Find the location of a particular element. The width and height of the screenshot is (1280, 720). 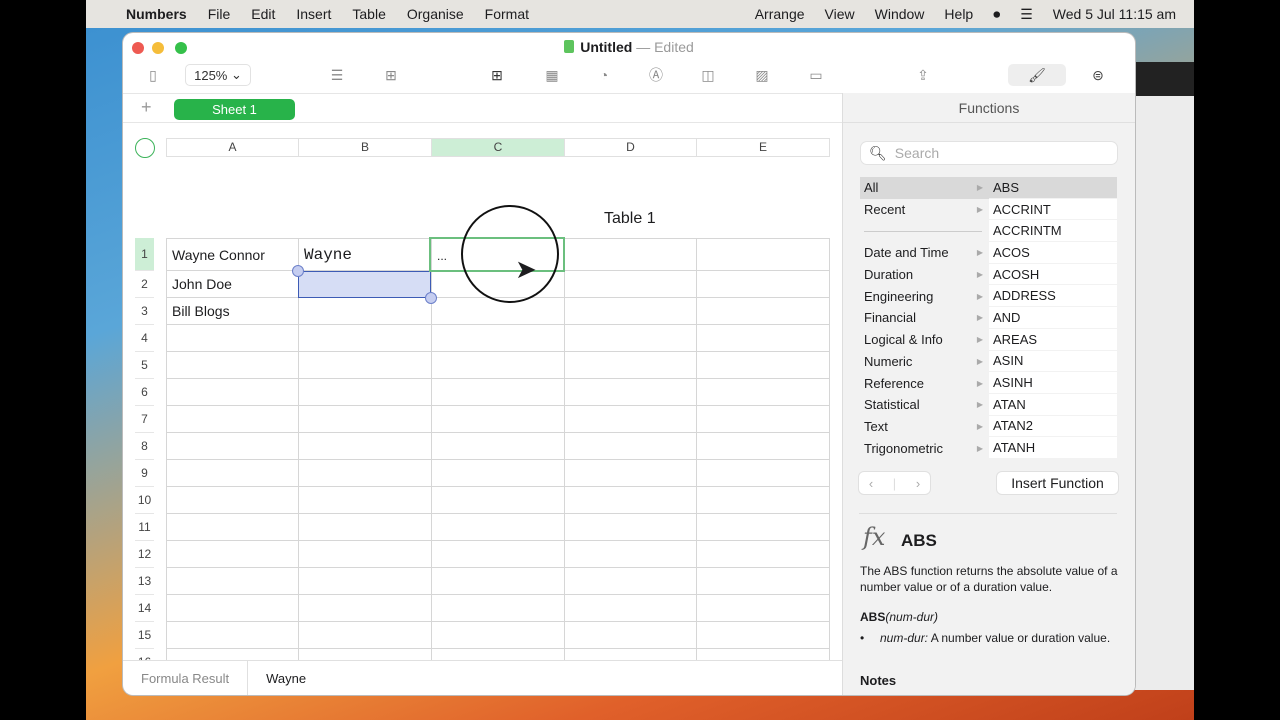

category-numeric: Numeric ▶ is located at coordinates (924, 362).